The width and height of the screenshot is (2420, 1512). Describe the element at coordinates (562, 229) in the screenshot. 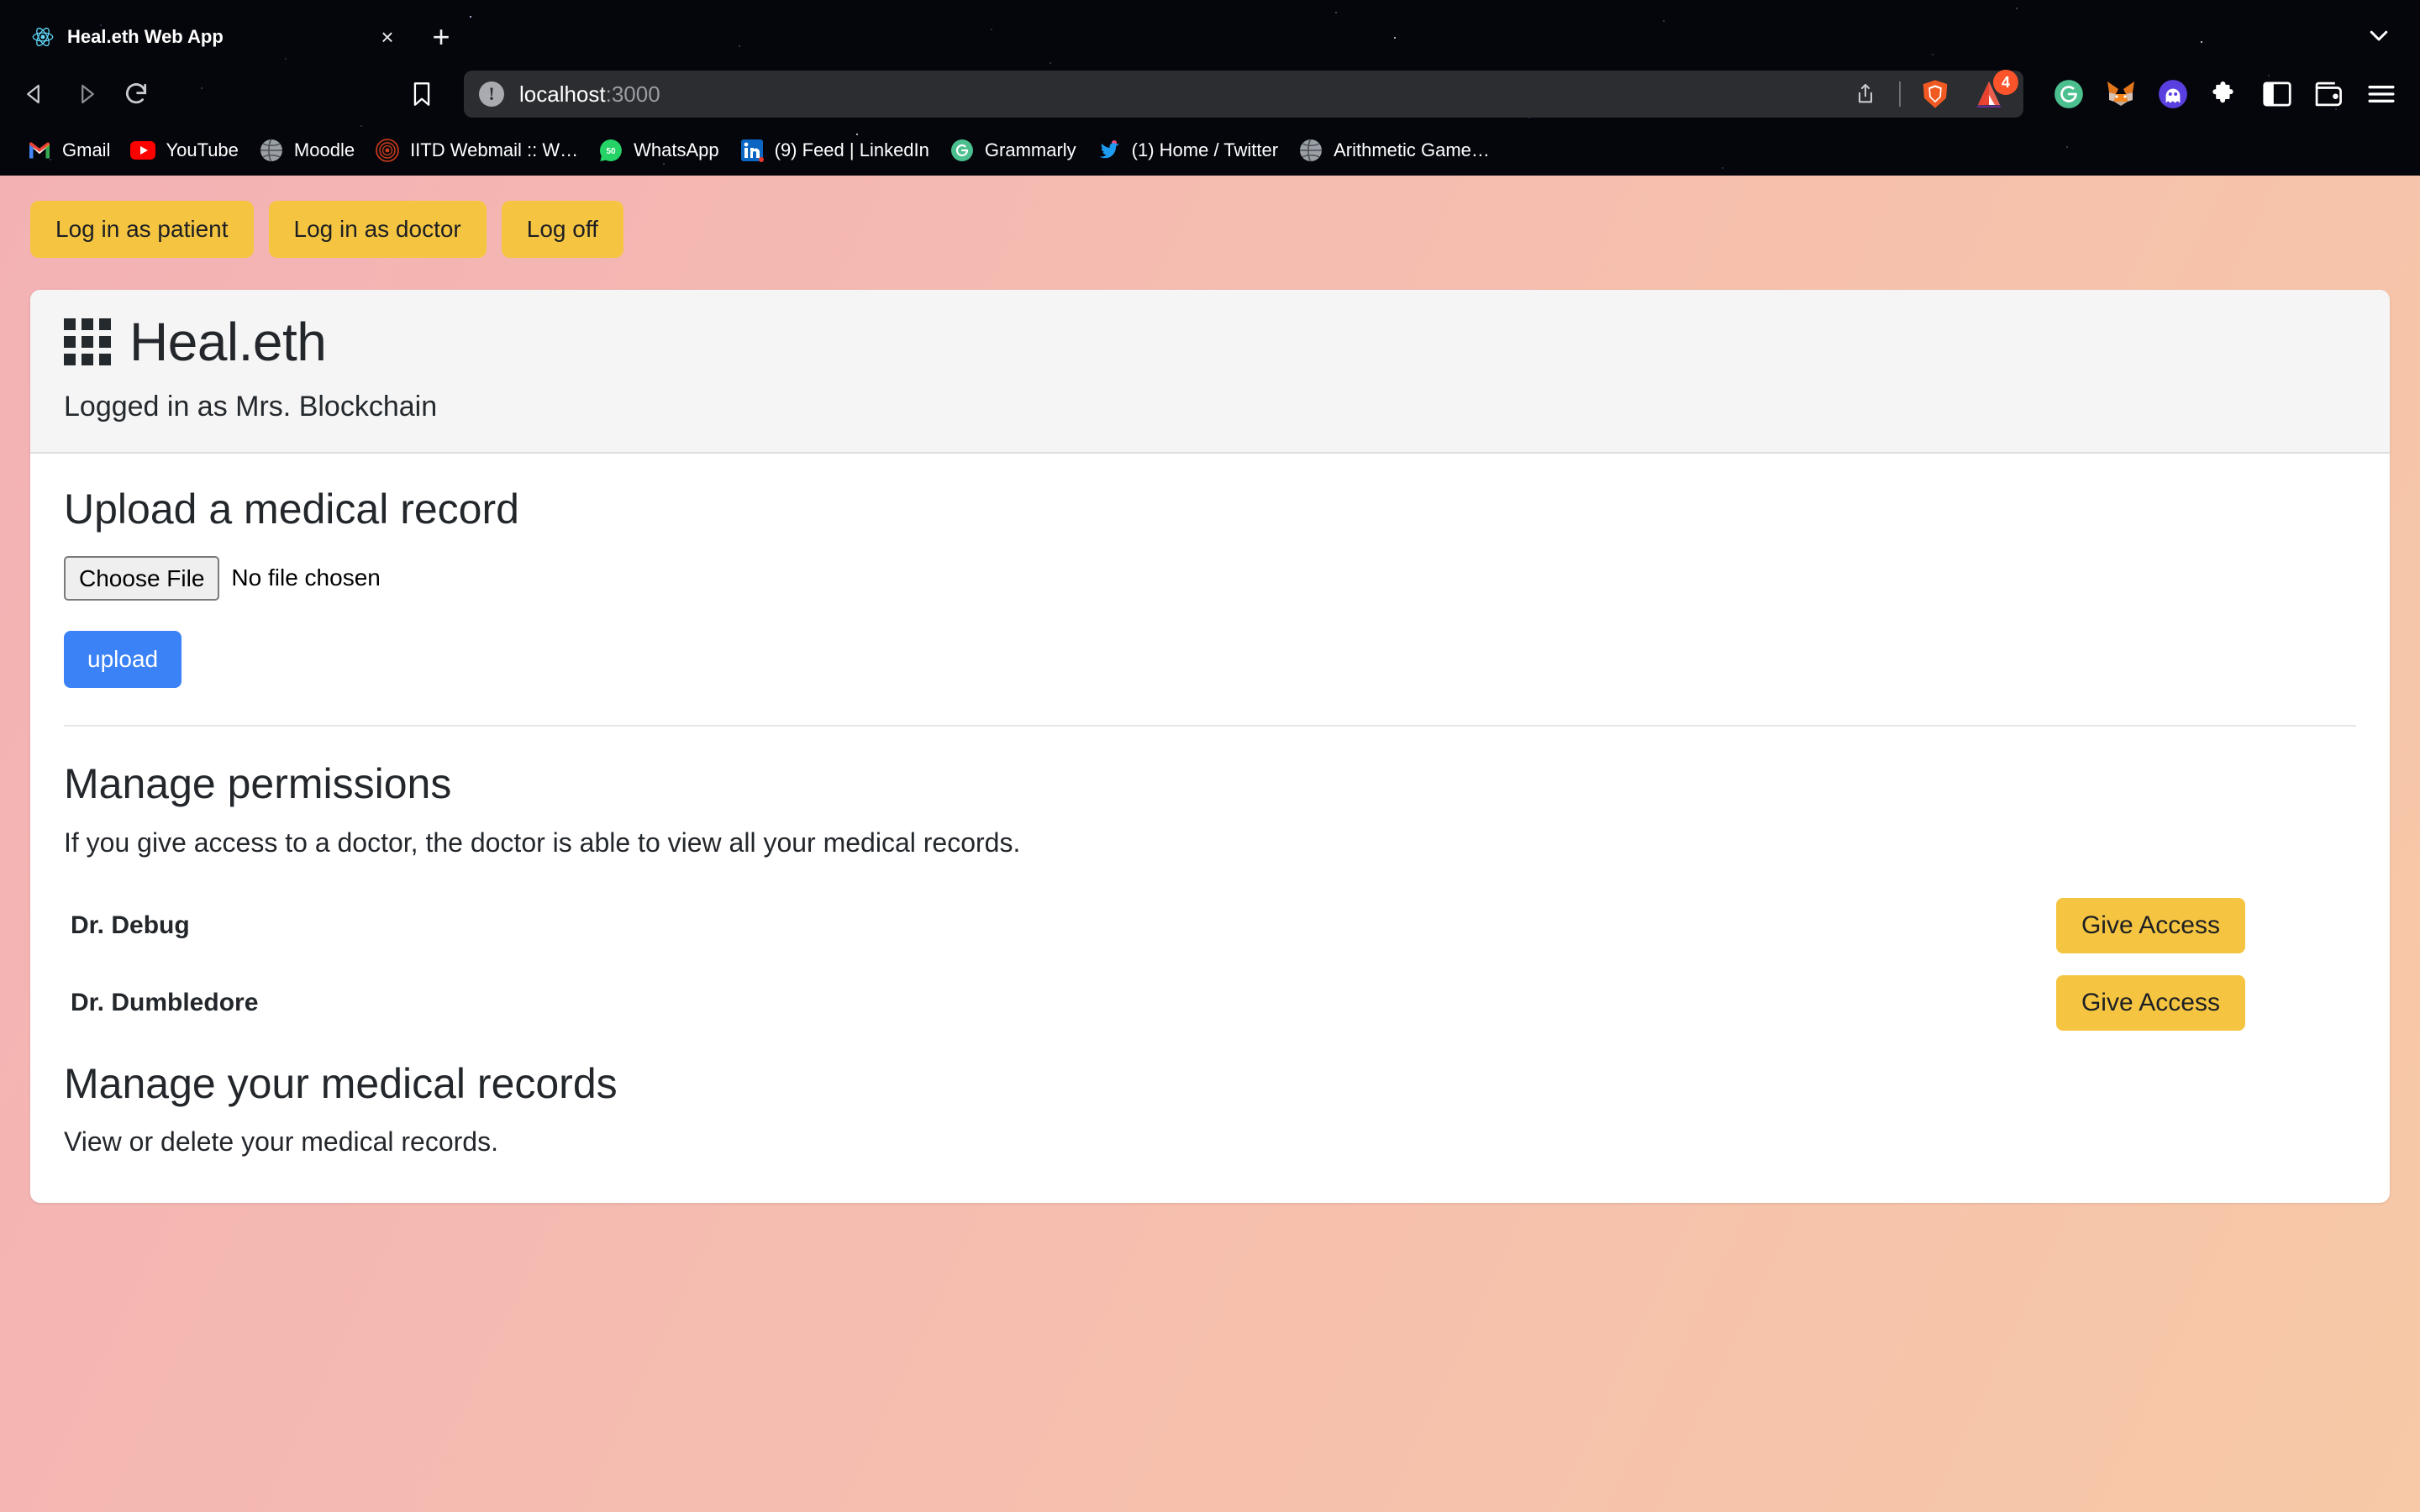

I see `log-off-button: Log off` at that location.